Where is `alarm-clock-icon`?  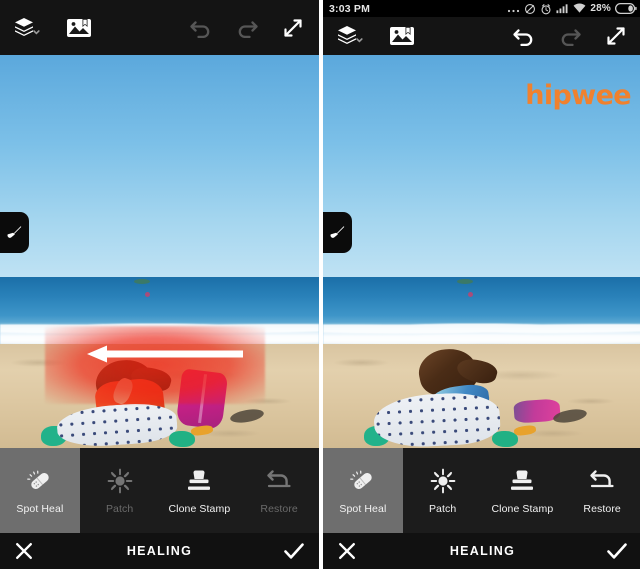
alarm-clock-icon is located at coordinates (546, 9).